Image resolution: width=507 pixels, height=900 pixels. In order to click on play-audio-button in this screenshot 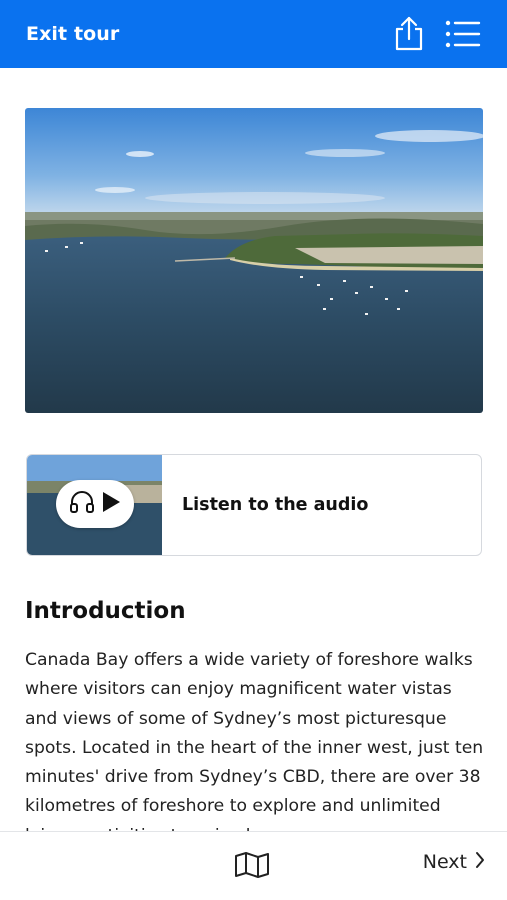, I will do `click(95, 504)`.